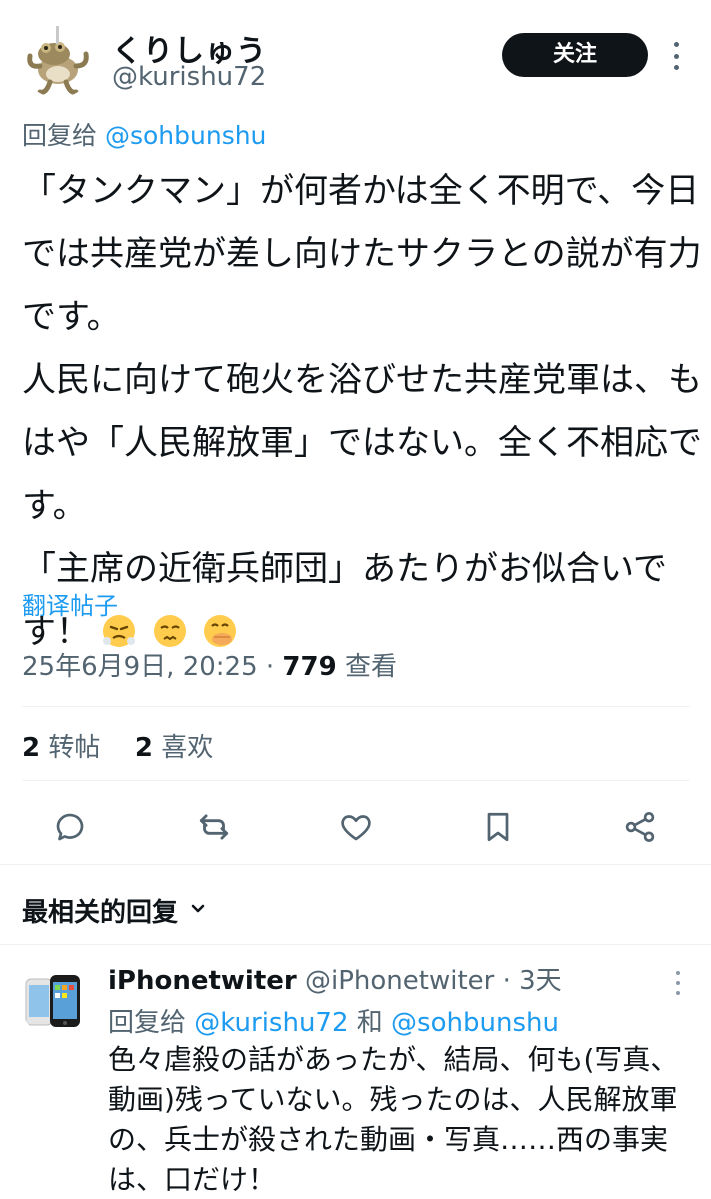 The height and width of the screenshot is (1199, 711). What do you see at coordinates (388, 1139) in the screenshot?
I see `reply-text-line: の、兵士が殺された動画・写真……西の事実` at bounding box center [388, 1139].